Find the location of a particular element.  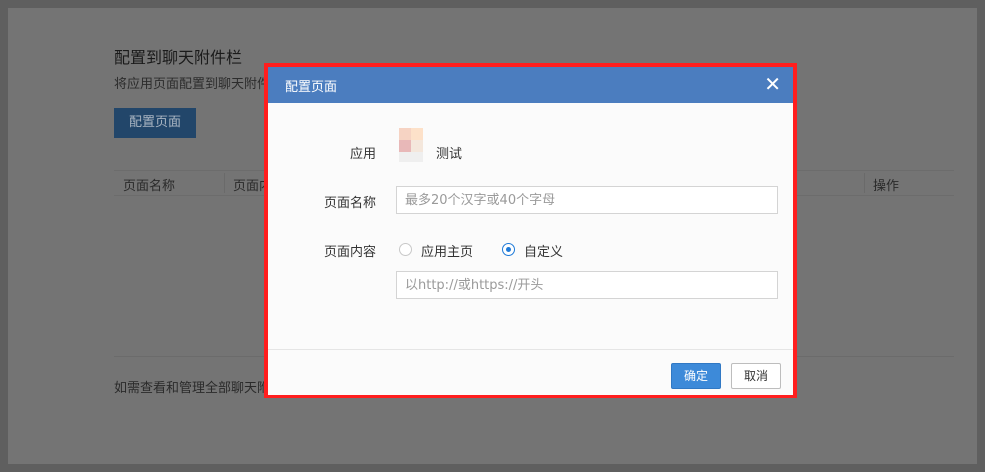

page-name-label: 页面名称 is located at coordinates (349, 203).